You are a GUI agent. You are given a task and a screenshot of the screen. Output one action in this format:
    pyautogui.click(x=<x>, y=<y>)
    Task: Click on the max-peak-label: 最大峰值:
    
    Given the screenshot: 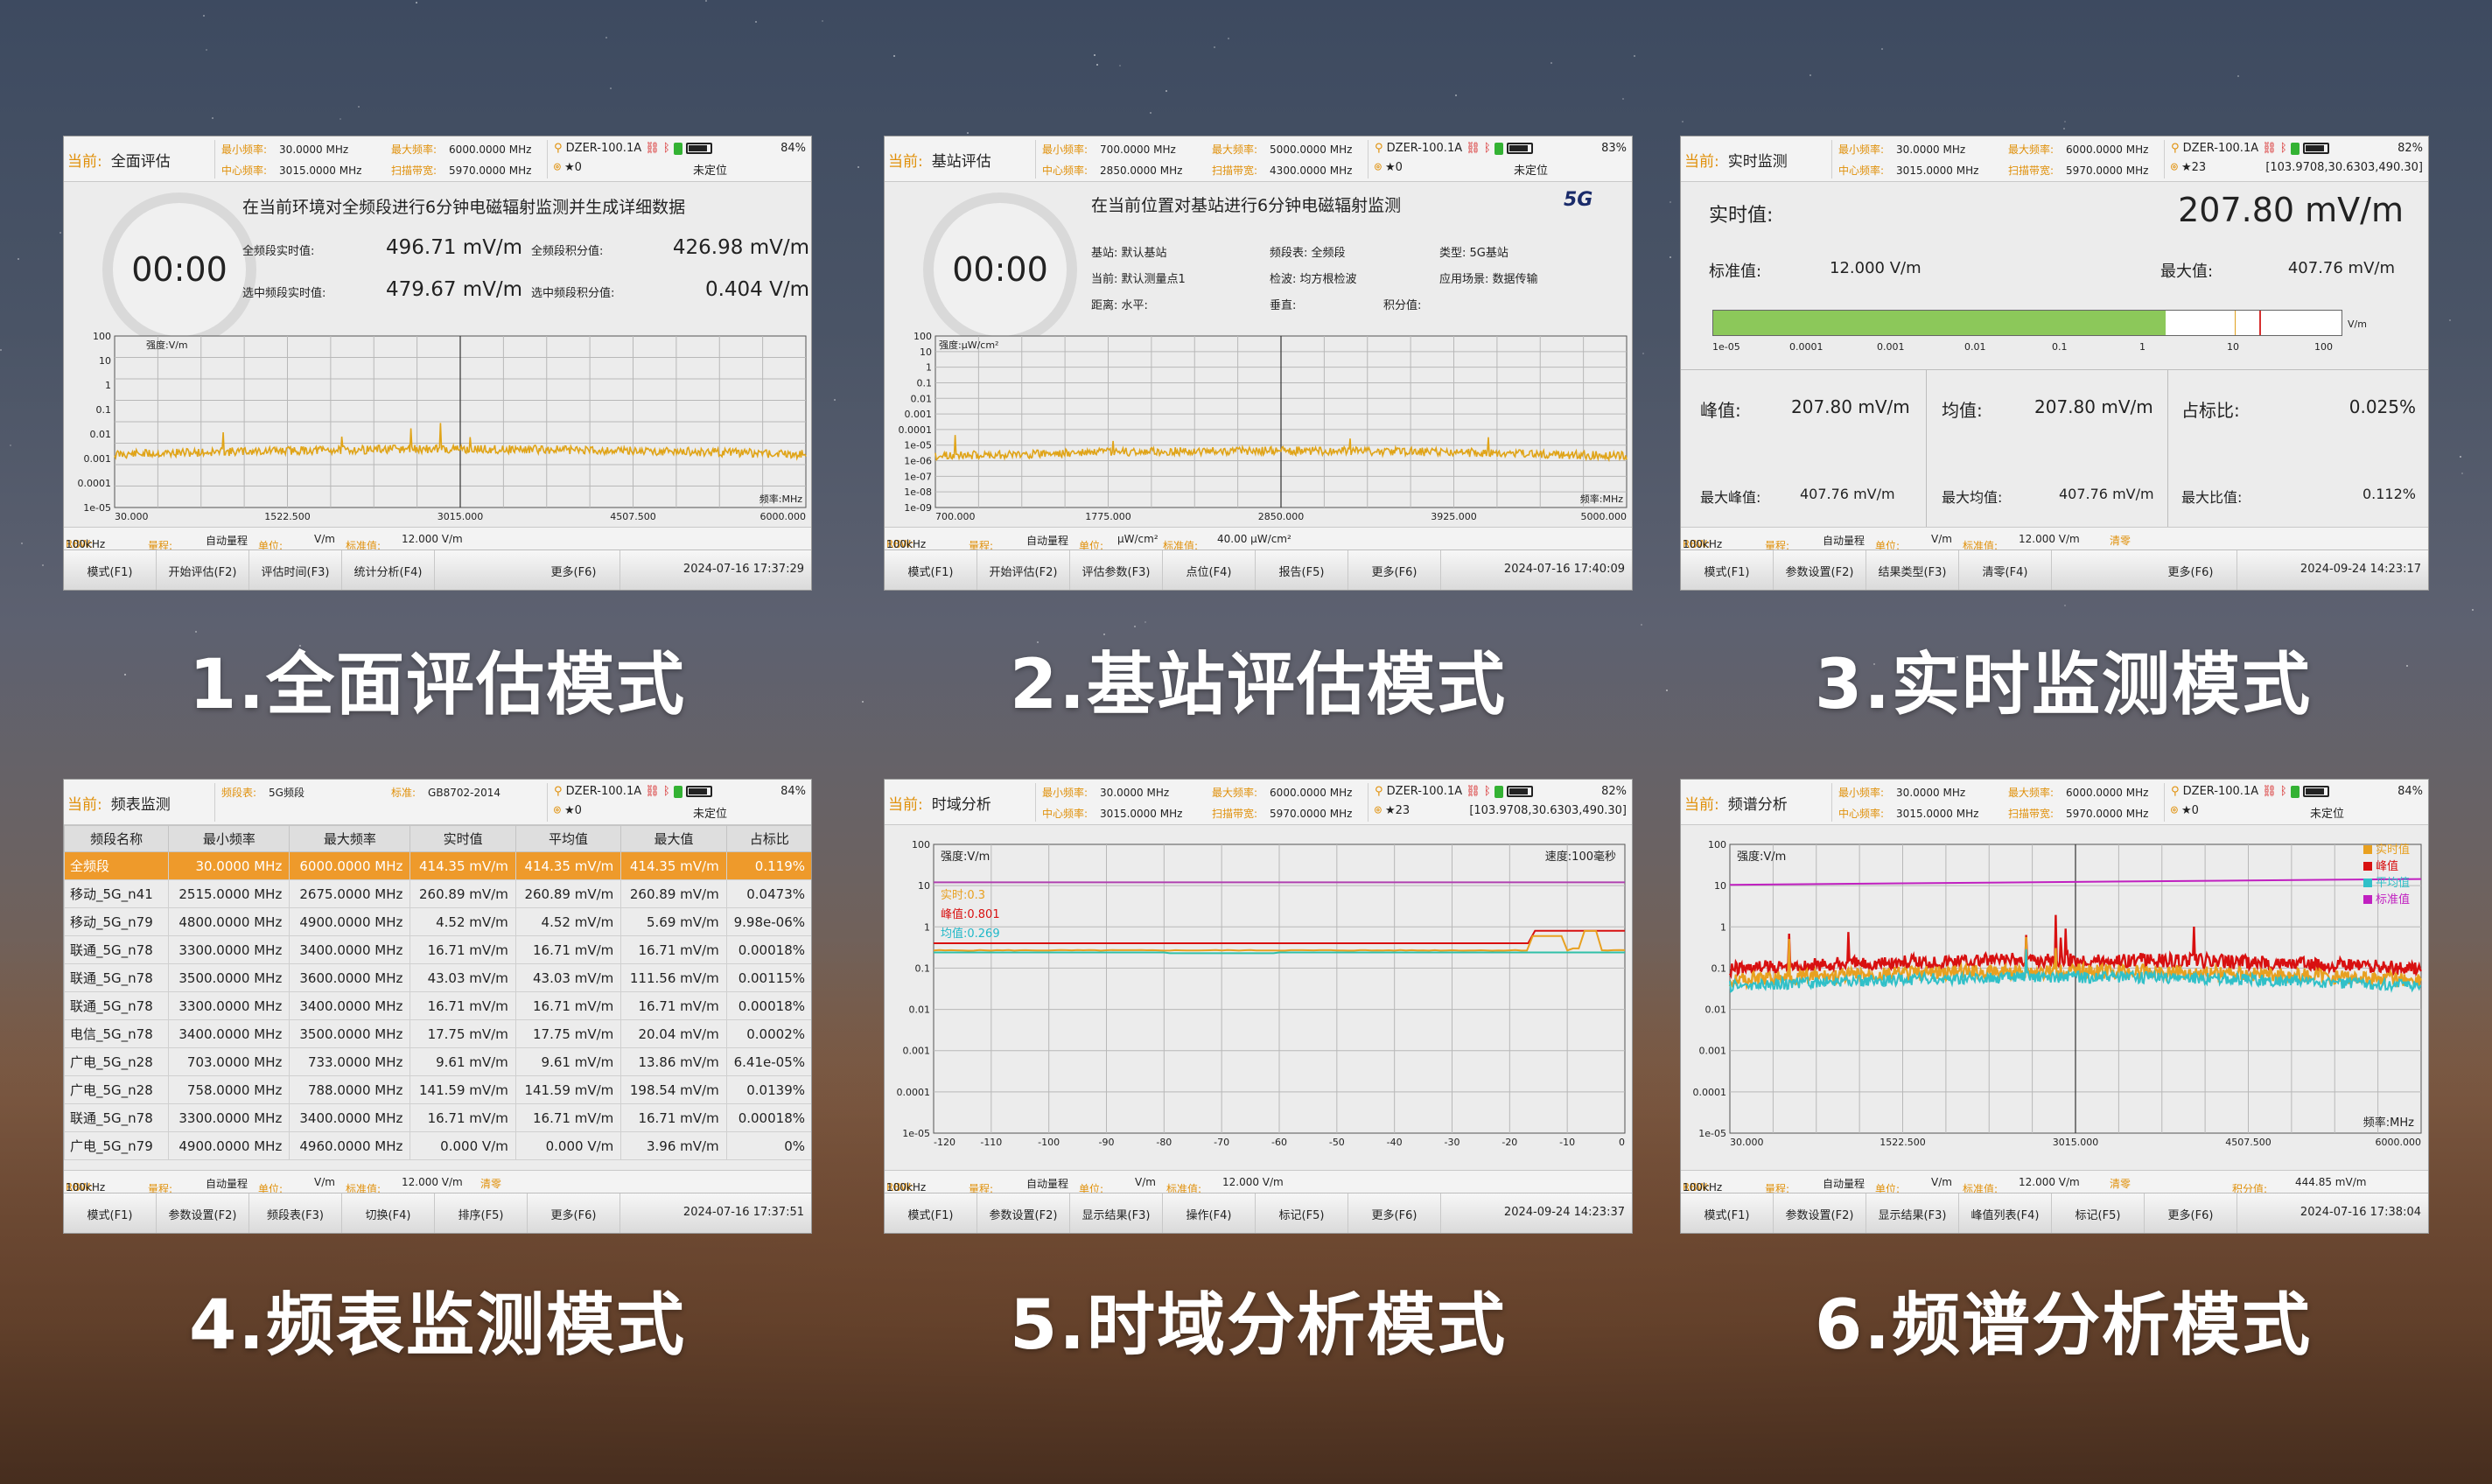 What is the action you would take?
    pyautogui.click(x=1730, y=497)
    